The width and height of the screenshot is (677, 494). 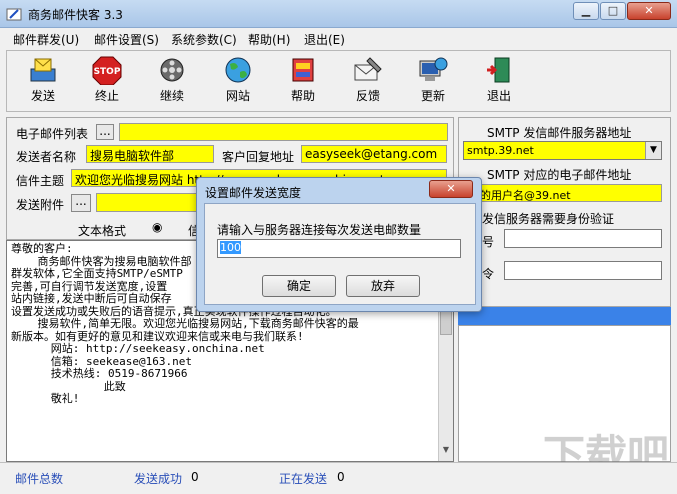 What do you see at coordinates (172, 70) in the screenshot?
I see `film-reel-icon` at bounding box center [172, 70].